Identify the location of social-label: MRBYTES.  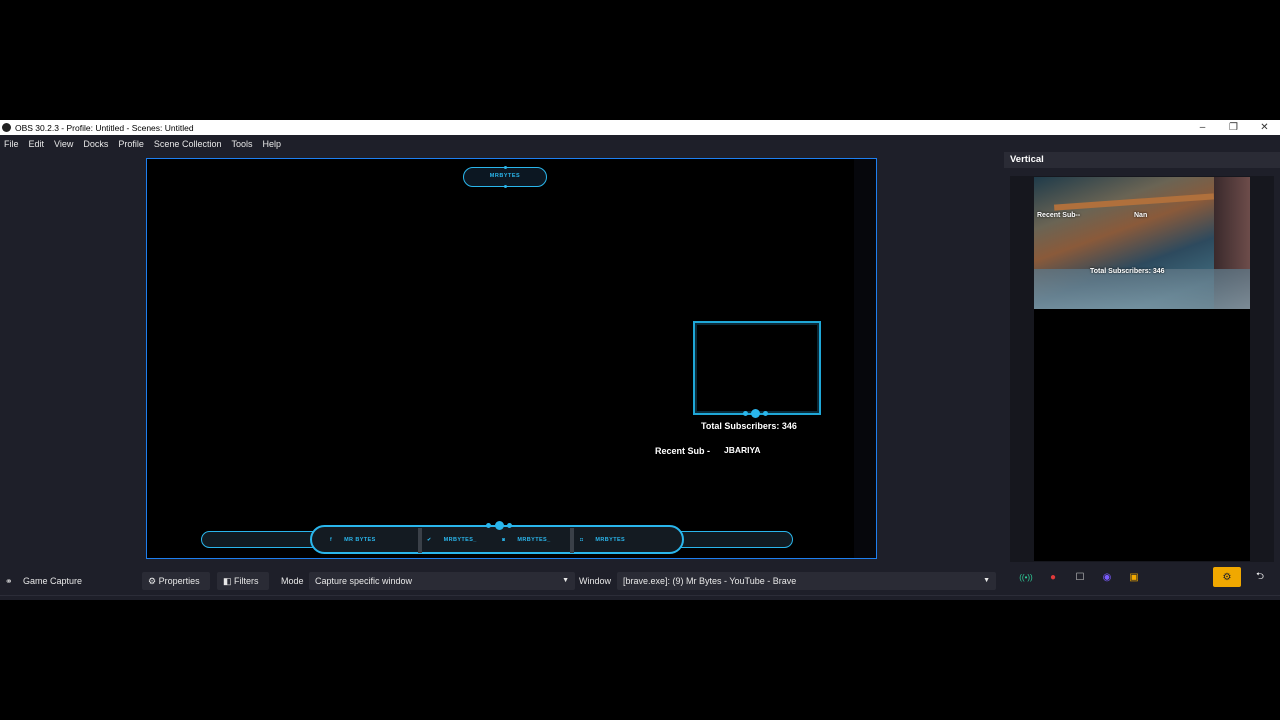
(610, 540).